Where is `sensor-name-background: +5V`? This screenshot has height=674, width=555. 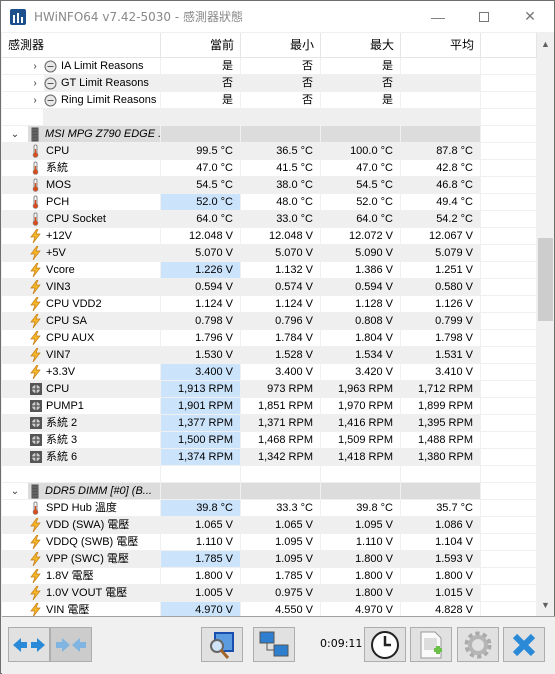
sensor-name-background: +5V is located at coordinates (81, 253).